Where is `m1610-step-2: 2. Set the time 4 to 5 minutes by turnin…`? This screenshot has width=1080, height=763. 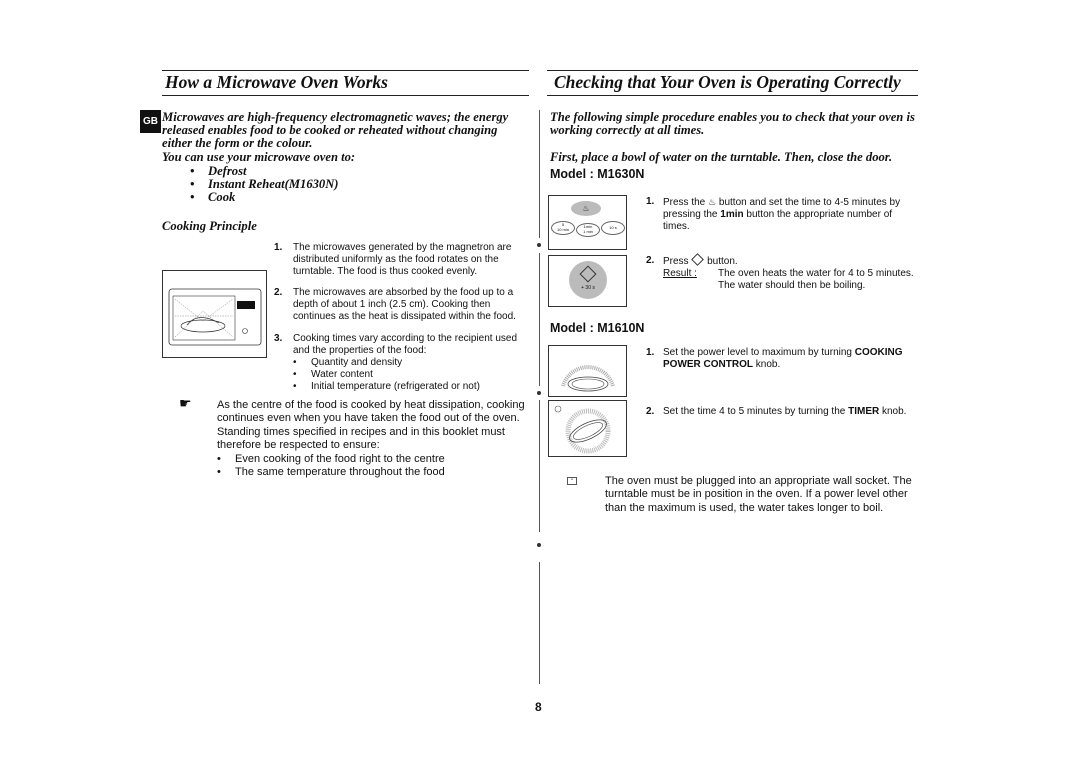 m1610-step-2: 2. Set the time 4 to 5 minutes by turnin… is located at coordinates (776, 412).